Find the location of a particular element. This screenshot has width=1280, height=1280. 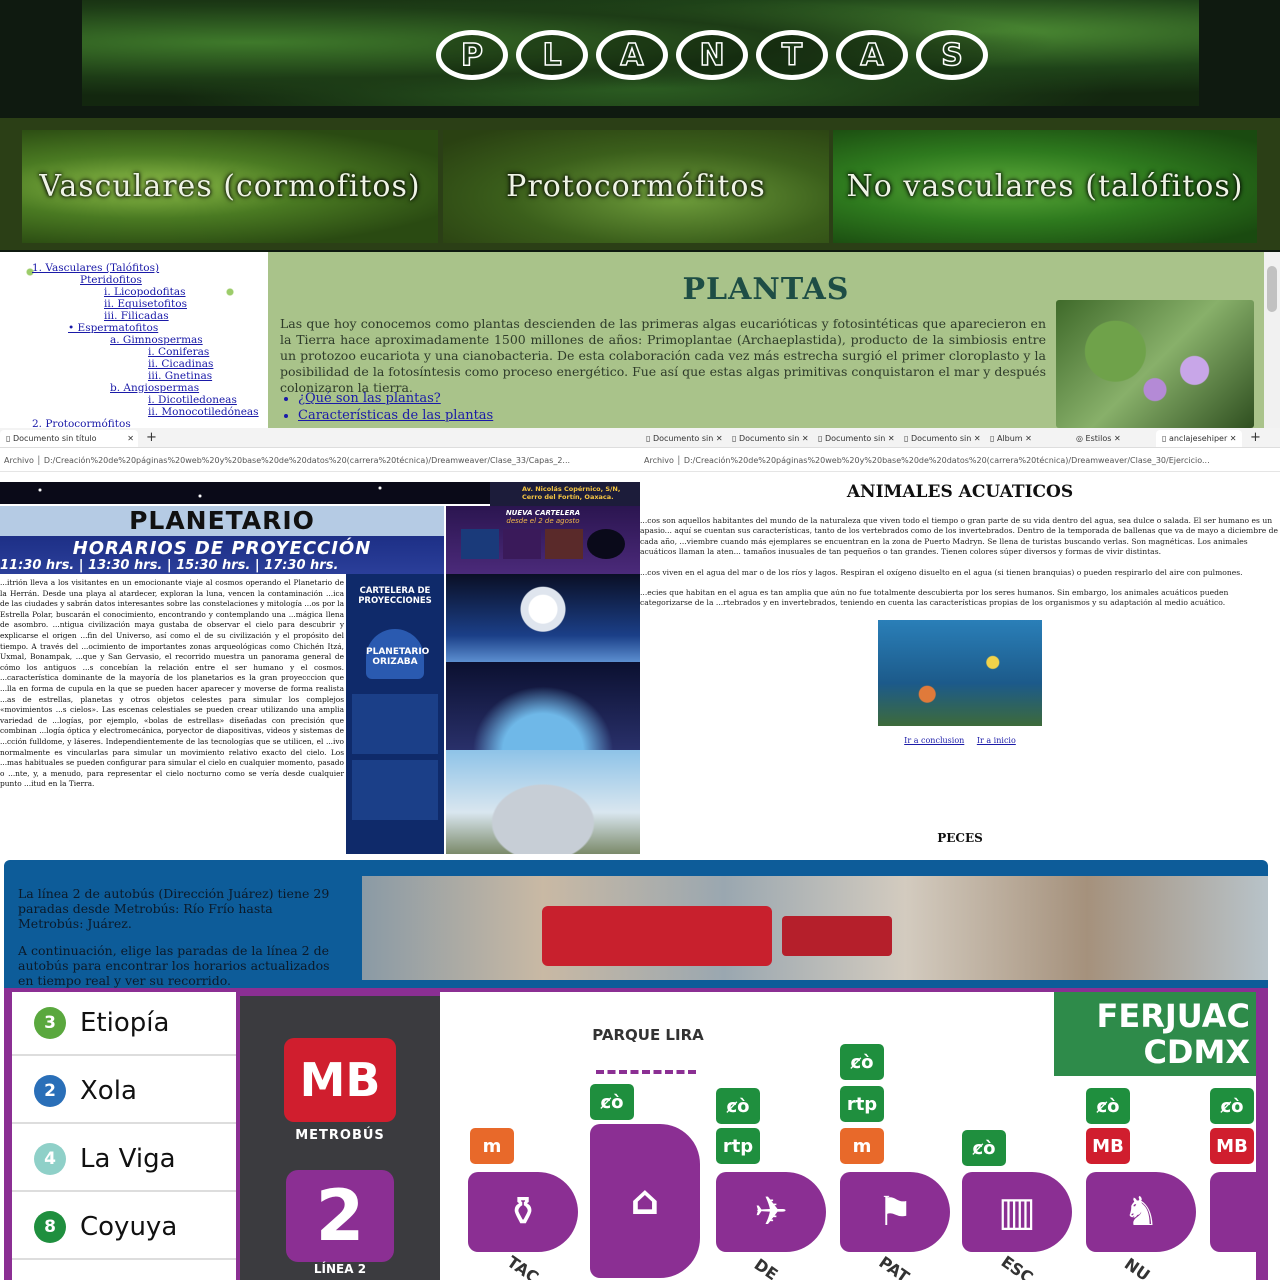

station-icon-de: ✈ is located at coordinates (771, 1212).